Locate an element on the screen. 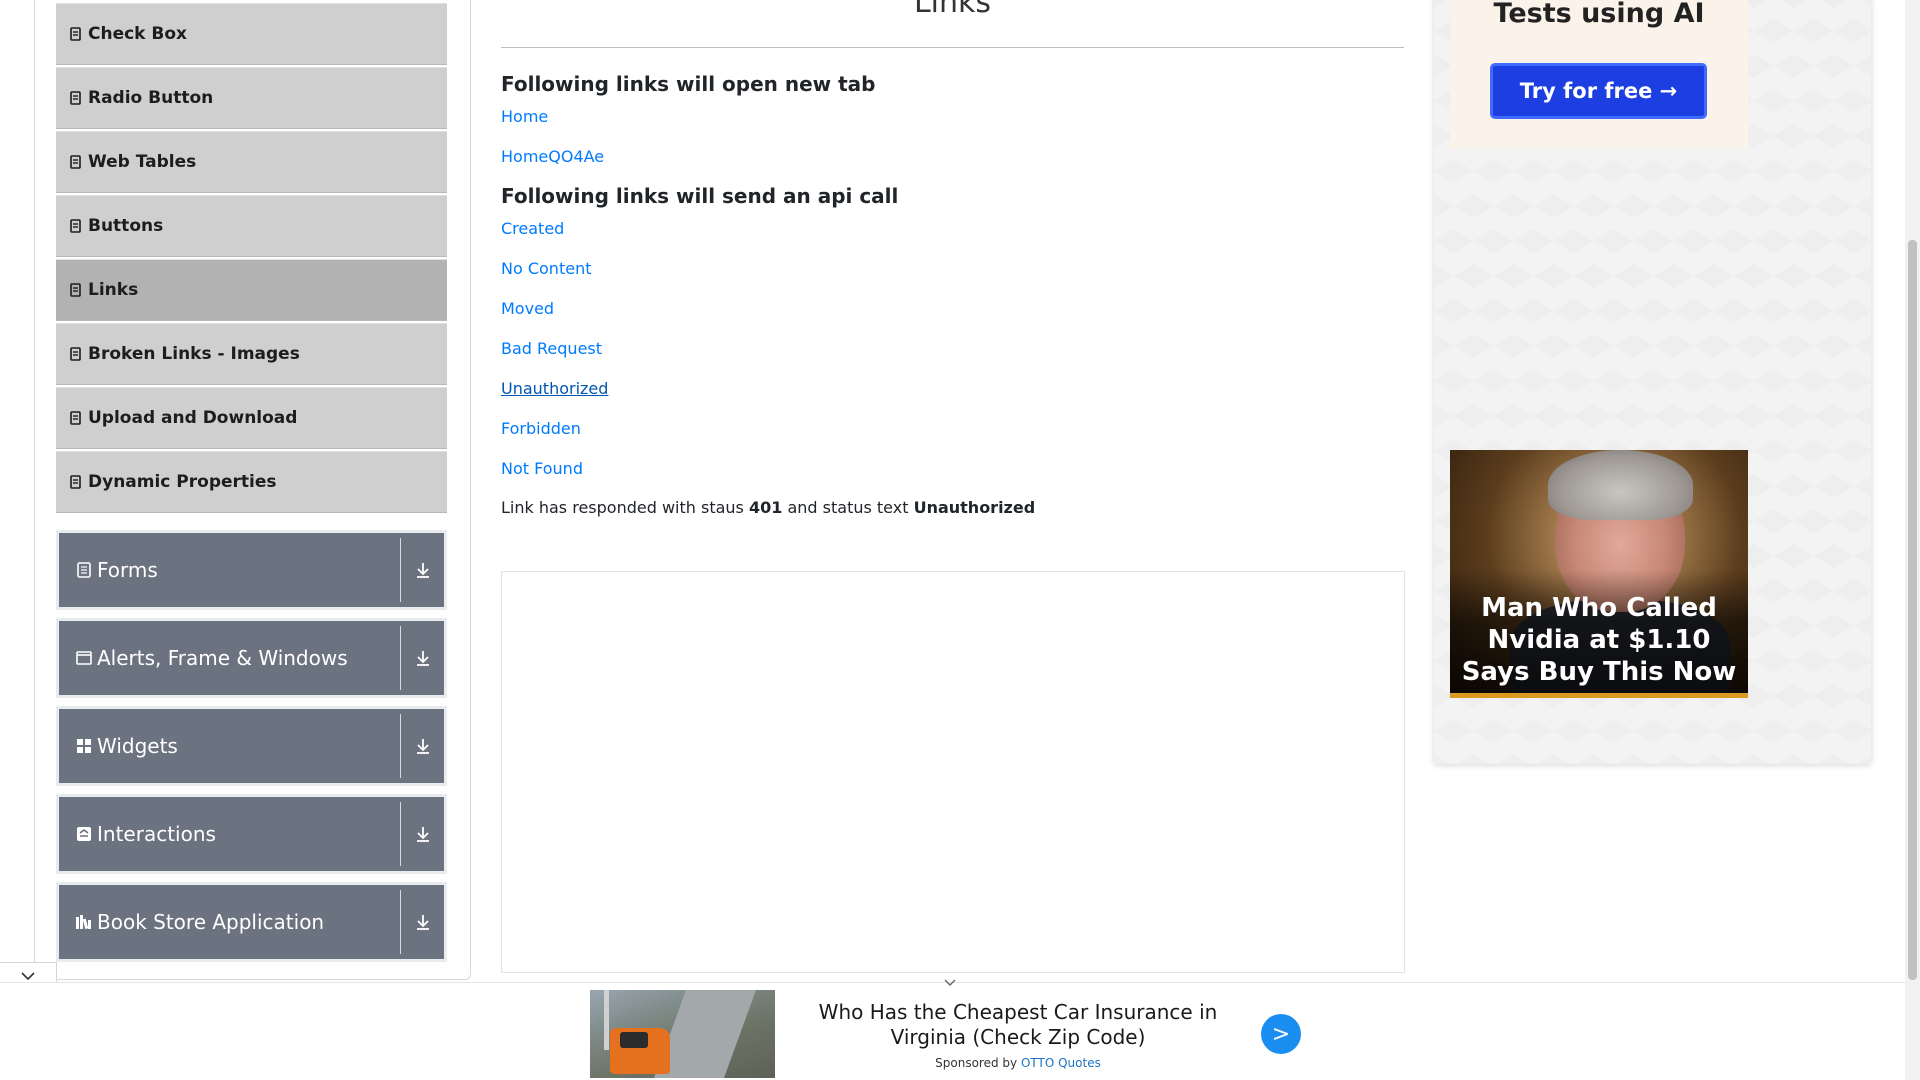 Image resolution: width=1920 pixels, height=1080 pixels. menu-item-label: Dynamic Properties is located at coordinates (182, 482).